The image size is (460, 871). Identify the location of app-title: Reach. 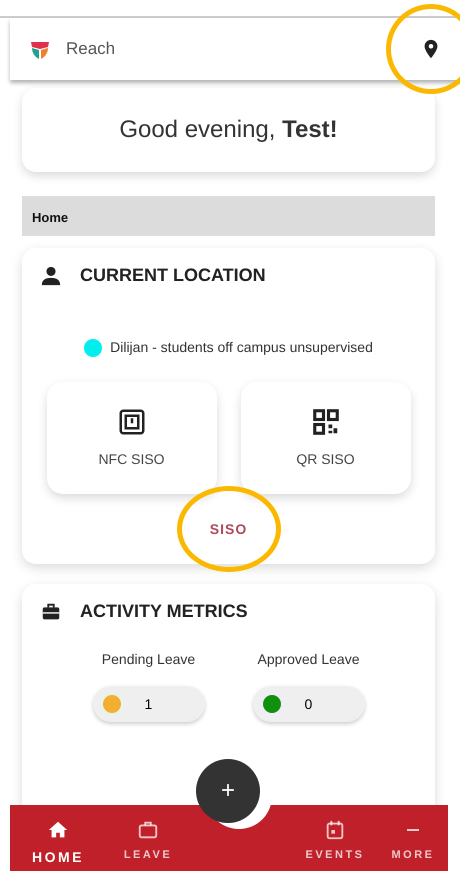
(91, 49).